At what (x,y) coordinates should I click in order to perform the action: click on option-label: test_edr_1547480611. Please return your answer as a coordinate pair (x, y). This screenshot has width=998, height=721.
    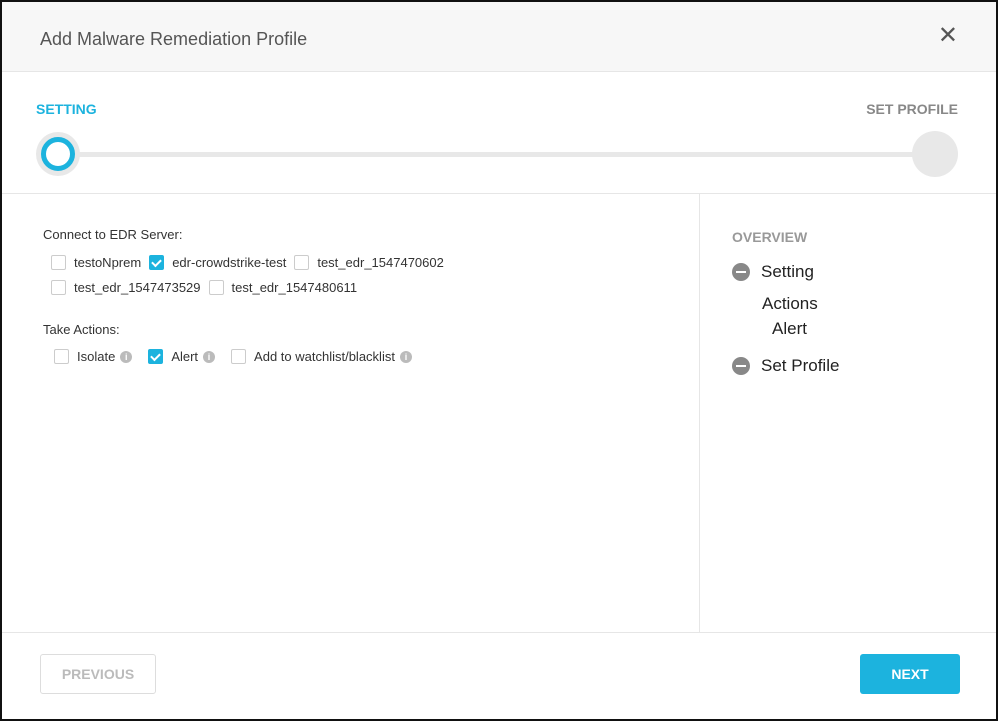
    Looking at the image, I should click on (294, 287).